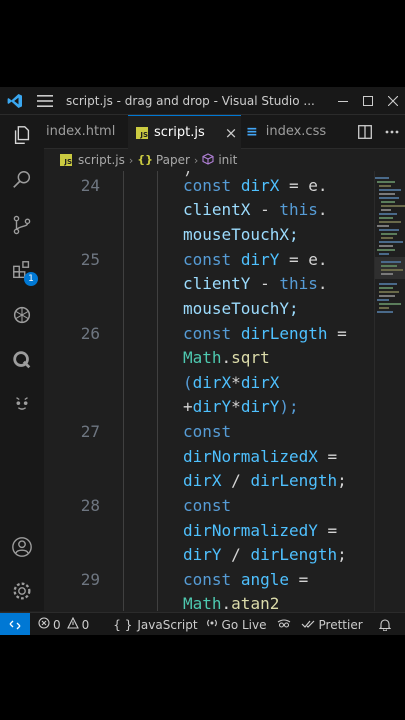  I want to click on split-editor-icon, so click(364, 131).